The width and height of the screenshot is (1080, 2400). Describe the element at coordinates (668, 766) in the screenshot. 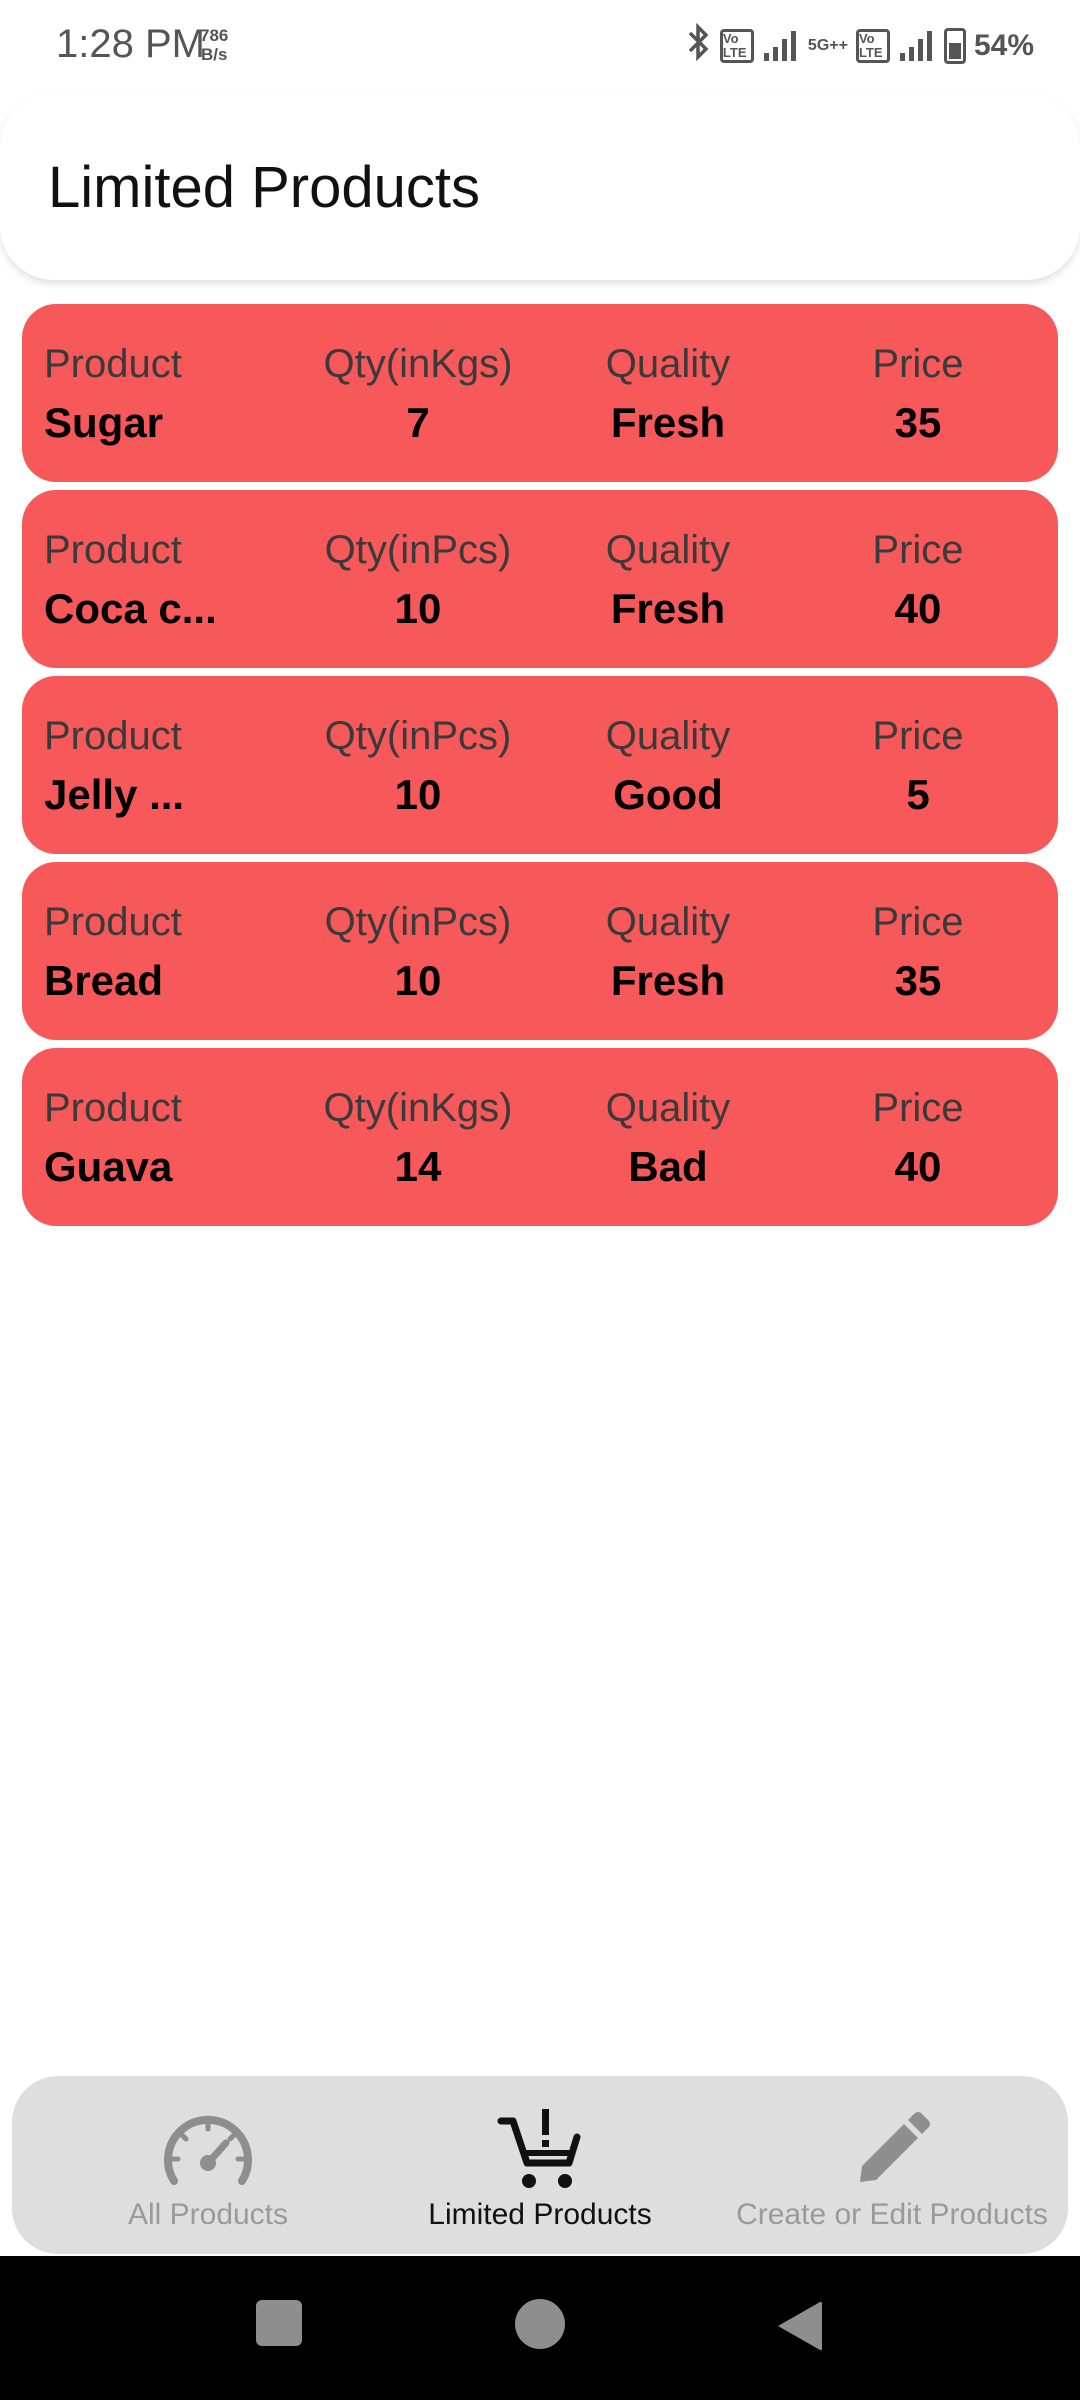

I see `quality-column: Quality Good` at that location.